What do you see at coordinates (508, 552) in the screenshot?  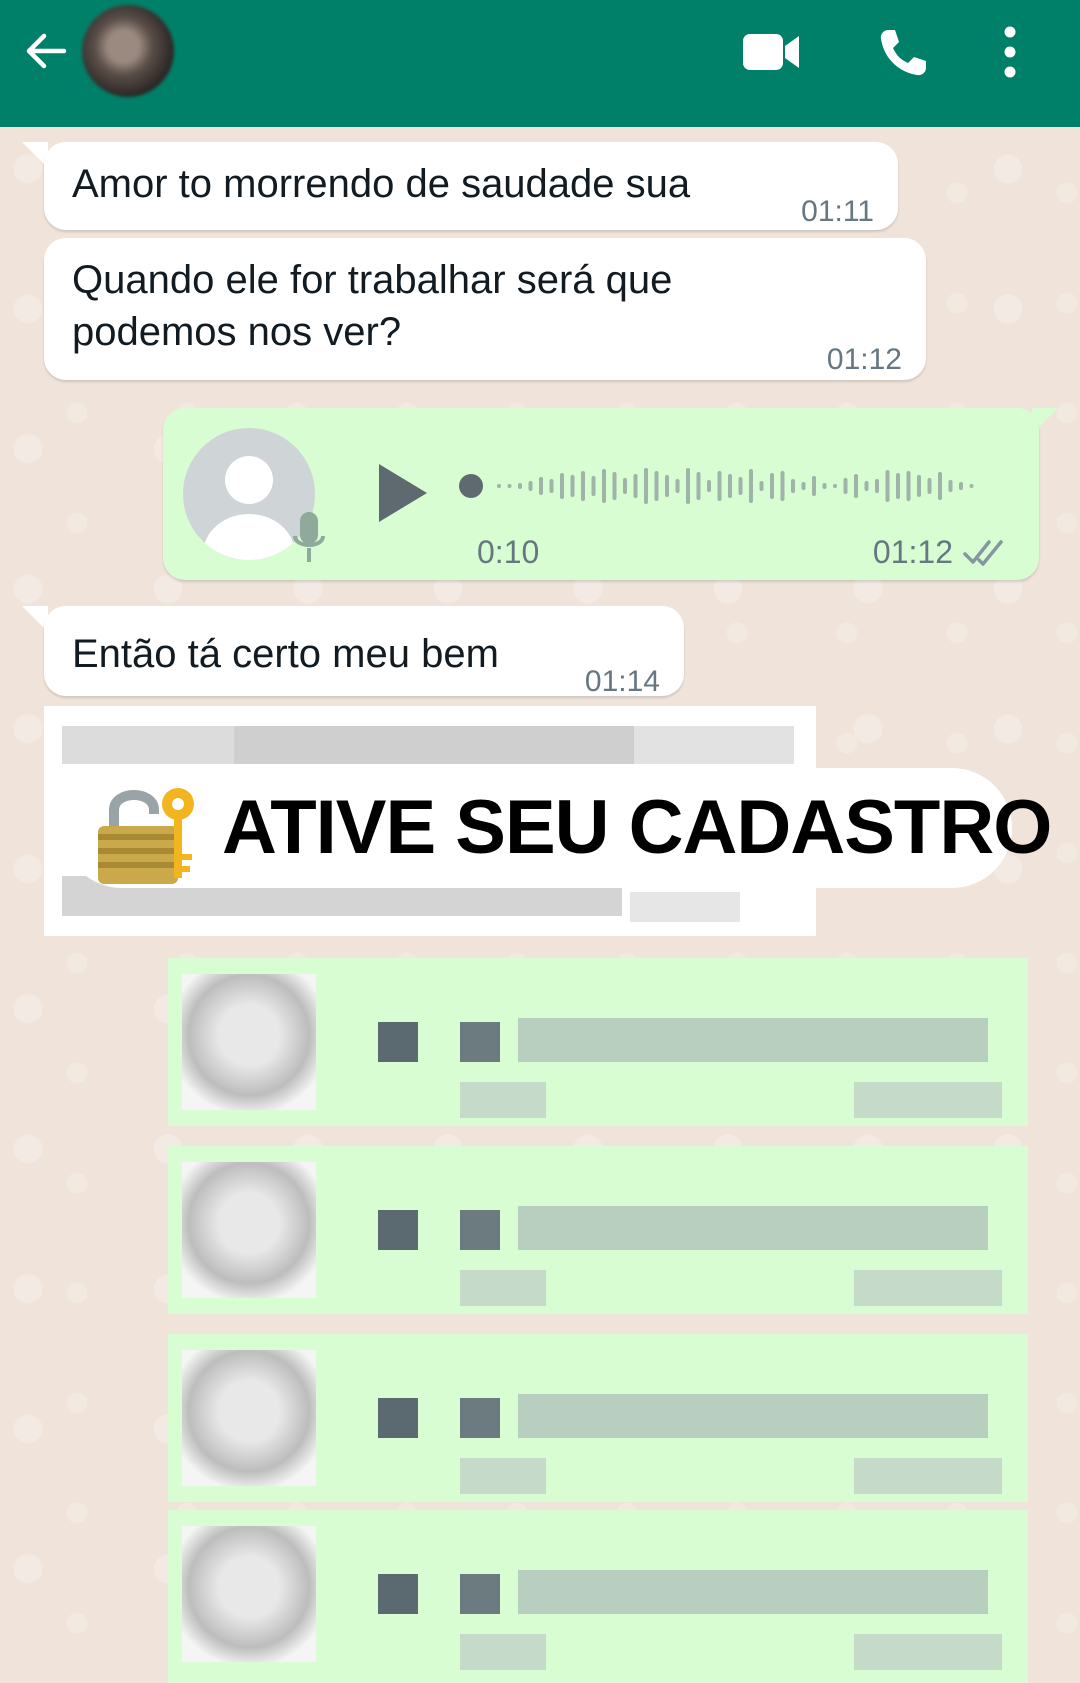 I see `voice-duration: 0:10` at bounding box center [508, 552].